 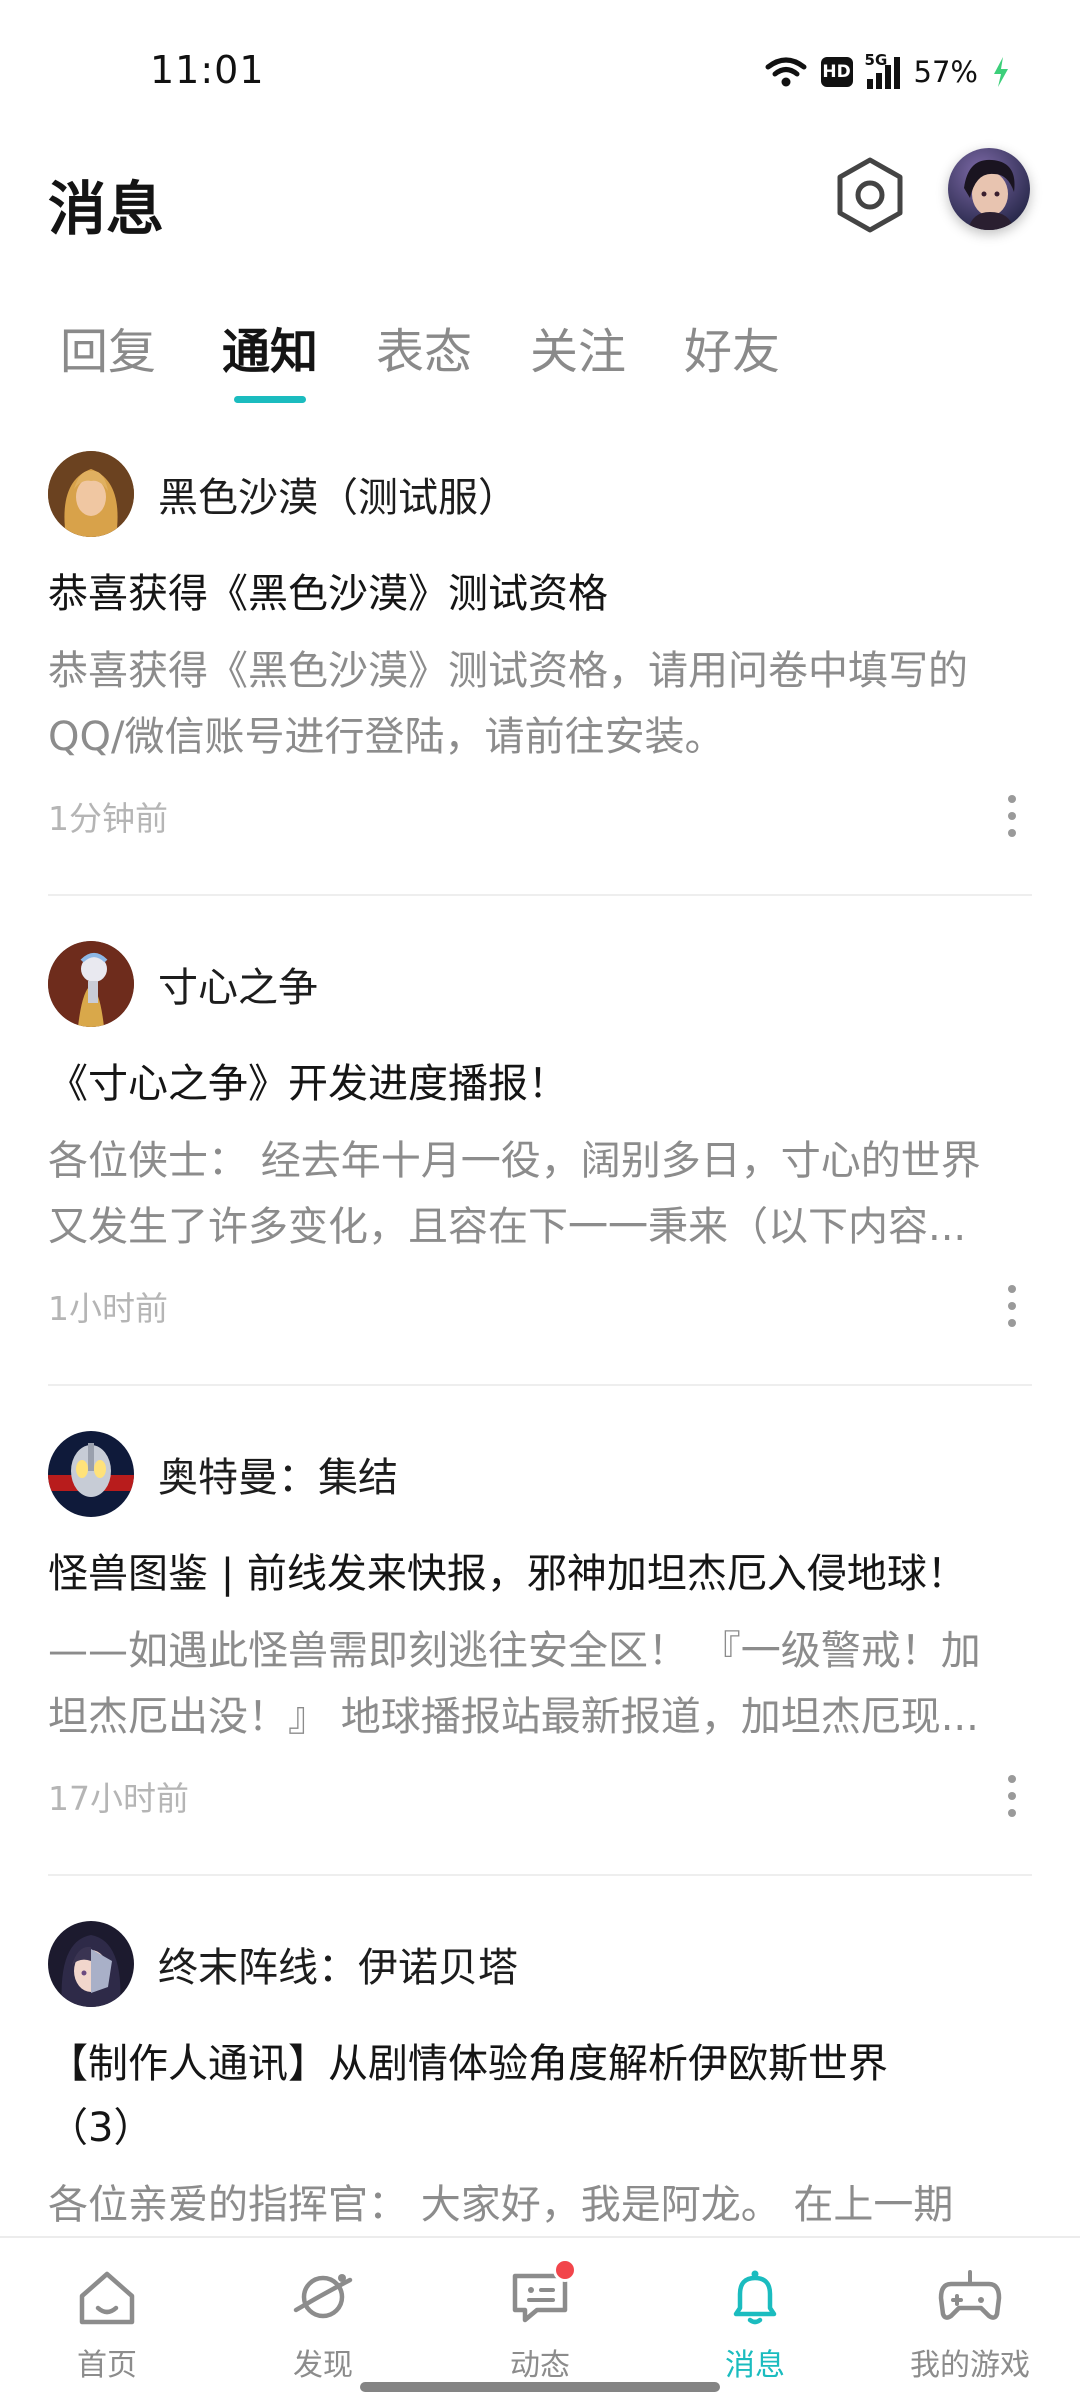 I want to click on notification-title: 恭喜获得《黑色沙漠》测试资格, so click(x=328, y=594).